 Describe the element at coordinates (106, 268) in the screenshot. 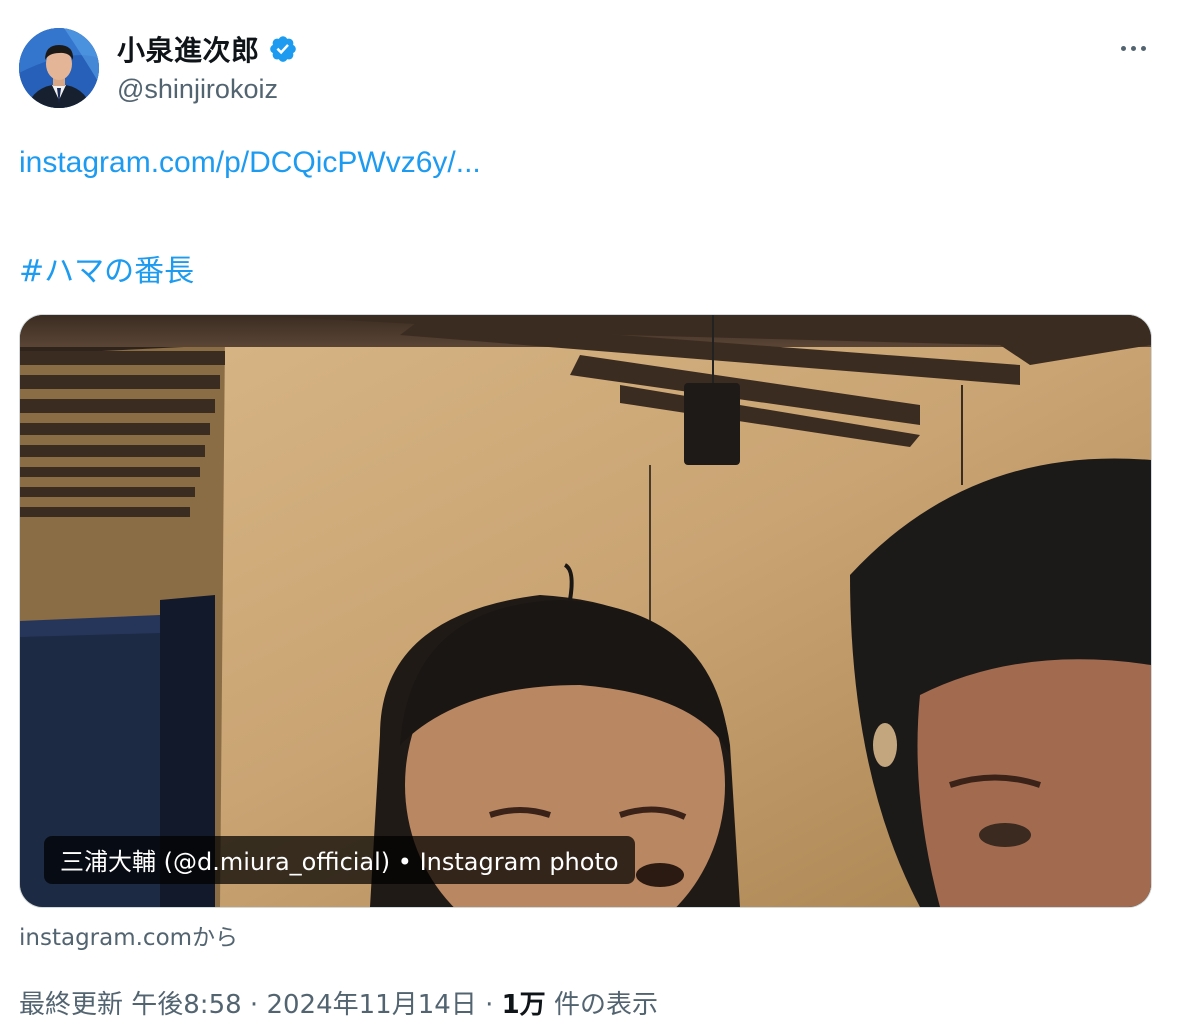

I see `tweet-hashtag: #ハマの番長` at that location.